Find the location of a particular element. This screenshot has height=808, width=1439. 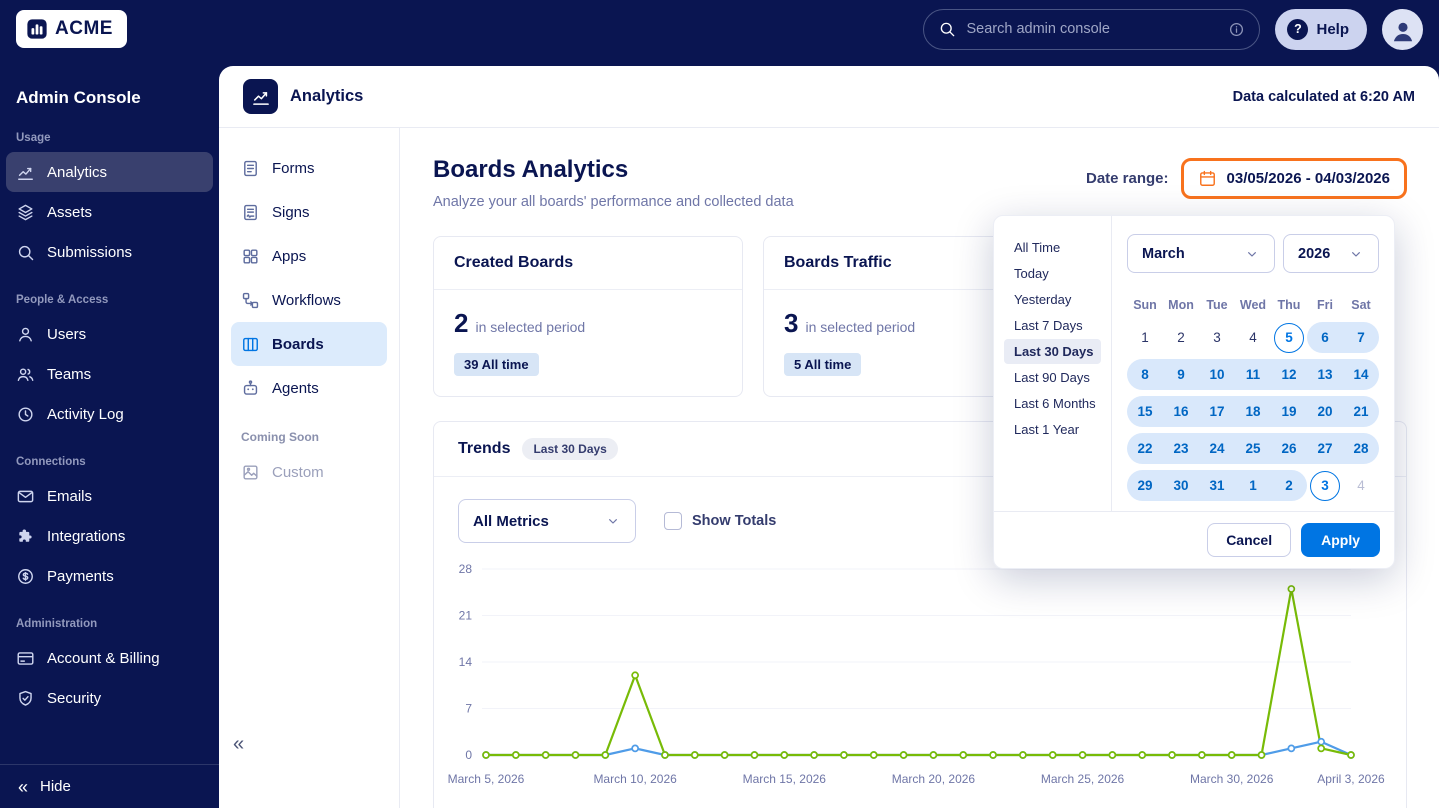

calendar-day: 25 is located at coordinates (1253, 448).